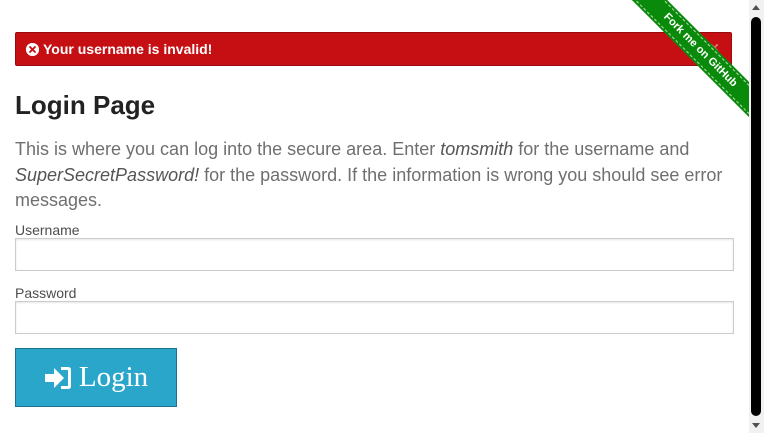 The image size is (764, 433). What do you see at coordinates (85, 105) in the screenshot?
I see `page-title: Login Page` at bounding box center [85, 105].